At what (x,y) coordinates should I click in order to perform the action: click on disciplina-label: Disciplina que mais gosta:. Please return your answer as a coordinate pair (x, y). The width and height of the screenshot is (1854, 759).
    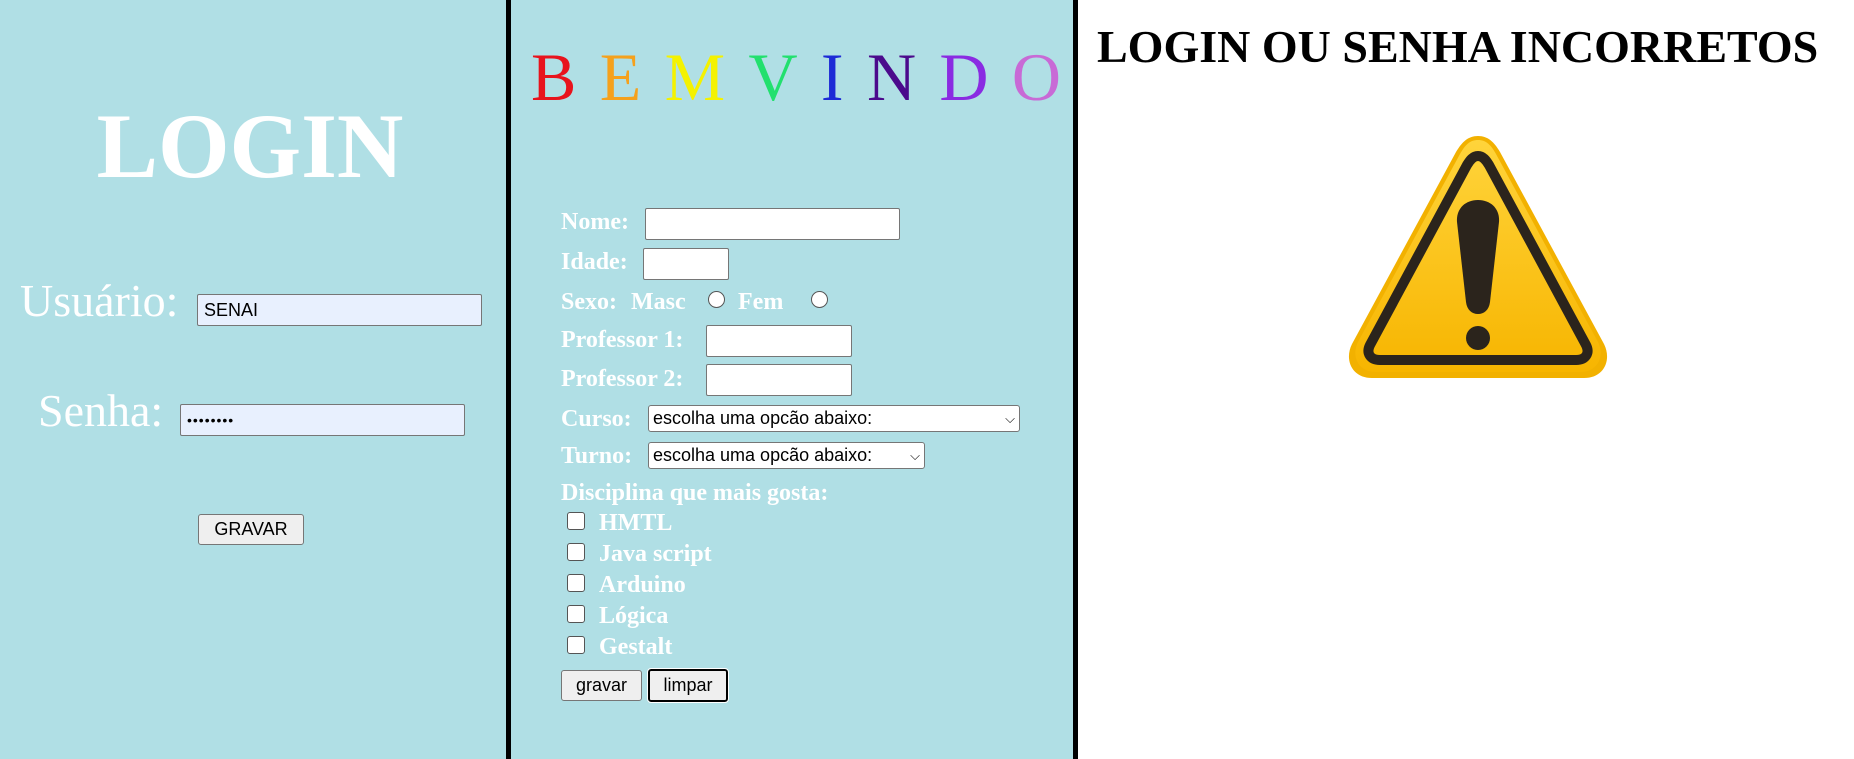
    Looking at the image, I should click on (695, 493).